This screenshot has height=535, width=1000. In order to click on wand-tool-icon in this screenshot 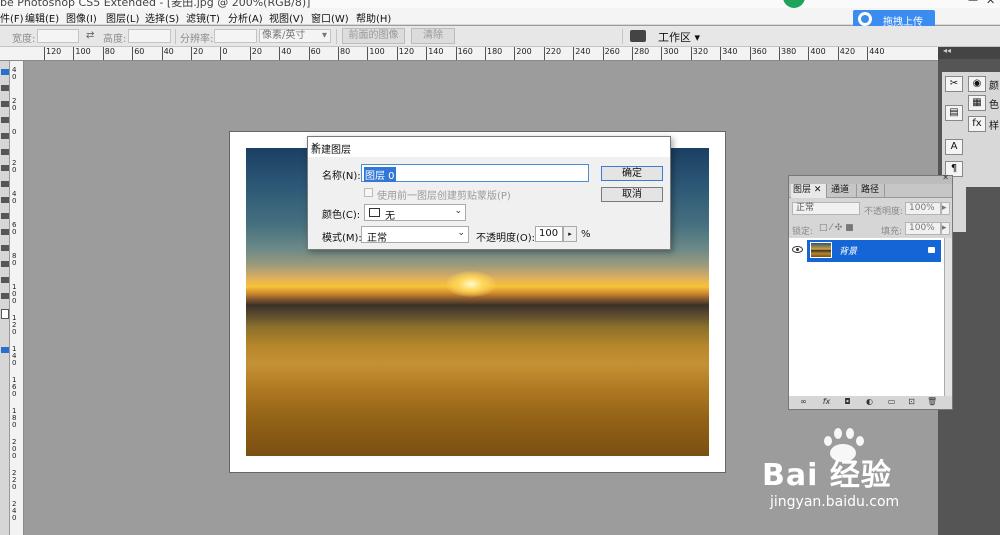, I will do `click(5, 120)`.